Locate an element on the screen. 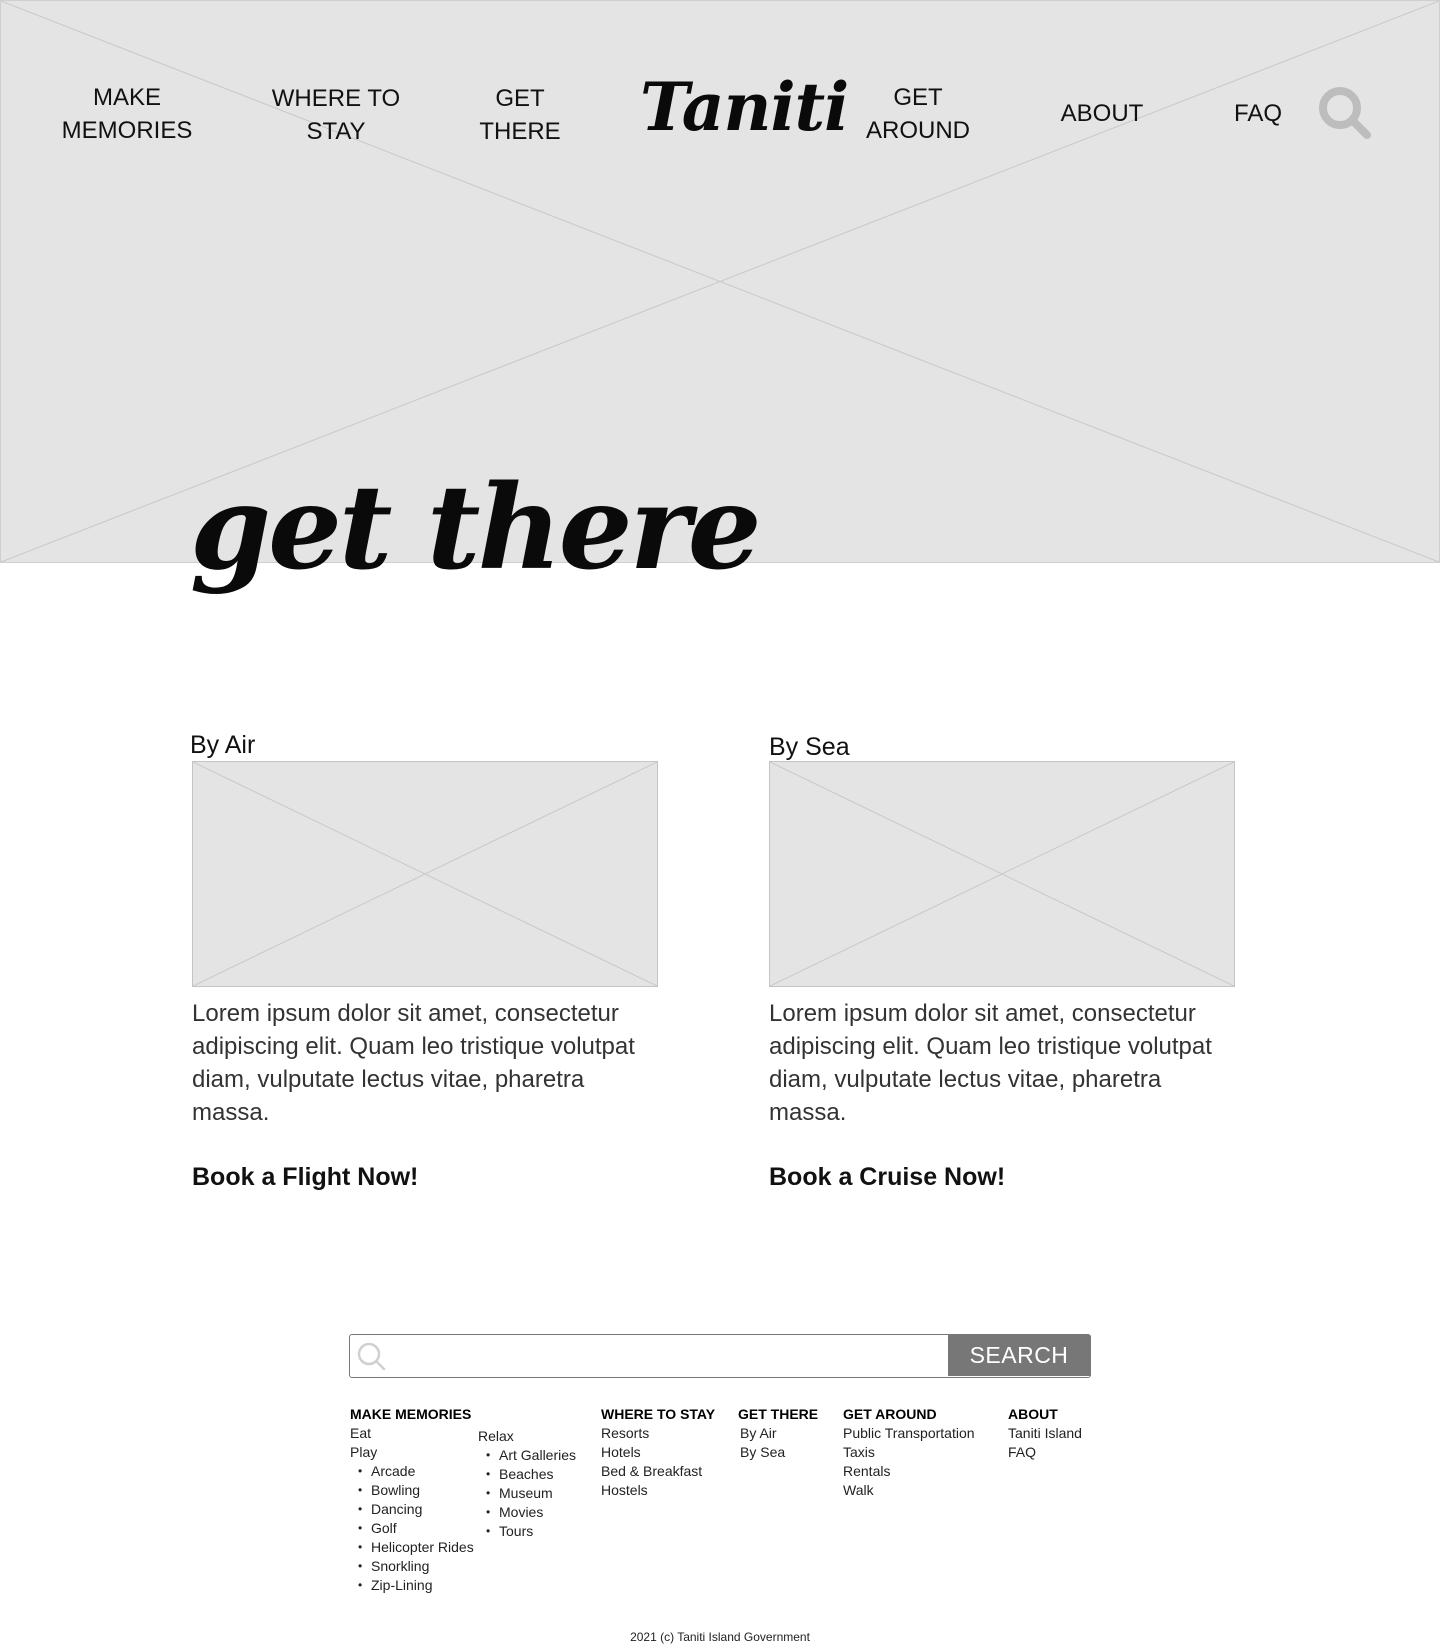  footer-col-about: ABOUT Taniti Island FAQ is located at coordinates (1045, 1433).